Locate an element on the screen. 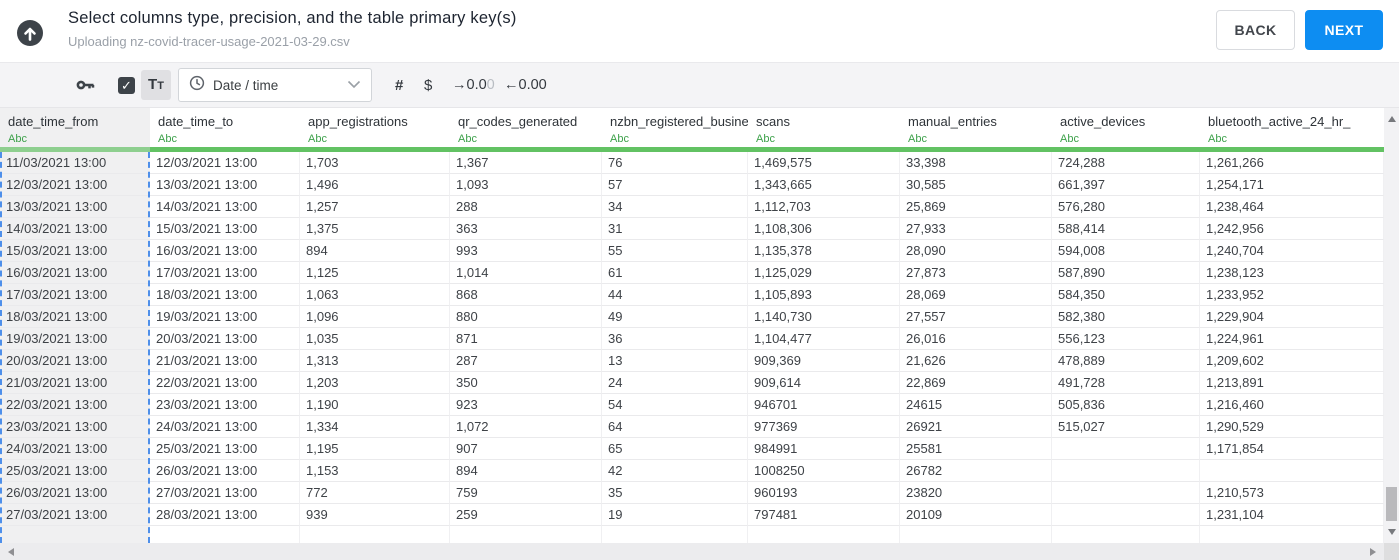 The width and height of the screenshot is (1399, 560). cell: 772 is located at coordinates (375, 493).